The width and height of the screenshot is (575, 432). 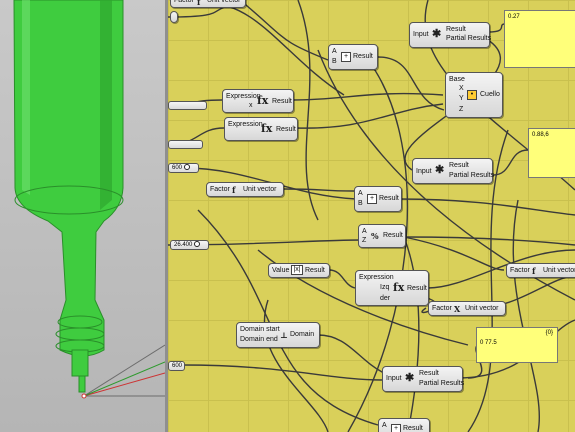 I want to click on unit-vector-node: Factor X Unit vector, so click(x=467, y=308).